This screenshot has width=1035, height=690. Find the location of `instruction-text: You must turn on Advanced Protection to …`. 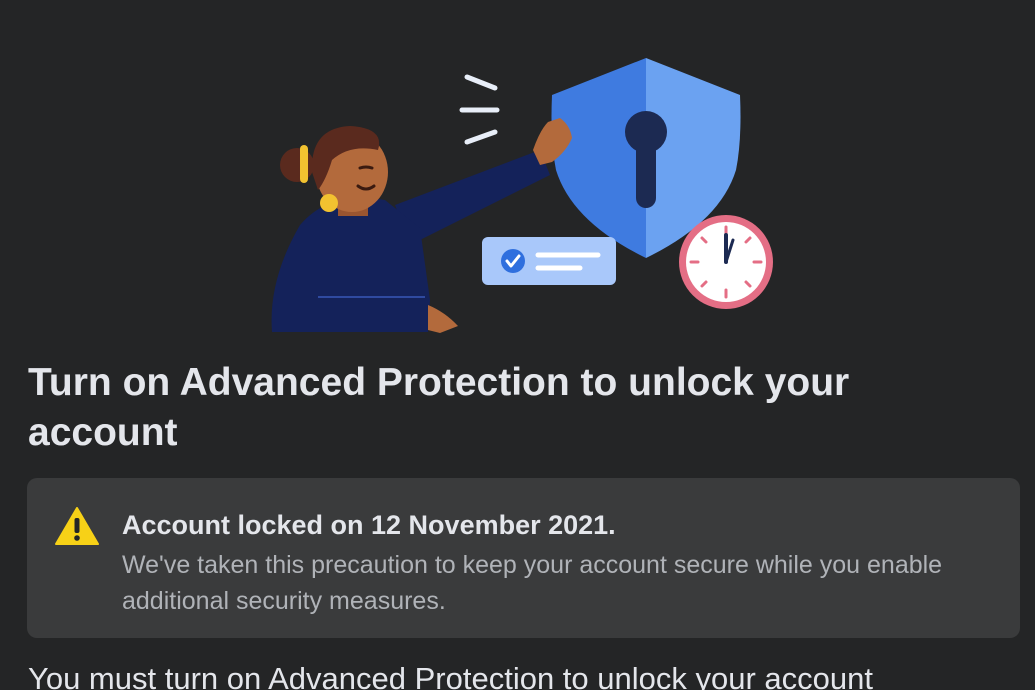

instruction-text: You must turn on Advanced Protection to … is located at coordinates (450, 675).